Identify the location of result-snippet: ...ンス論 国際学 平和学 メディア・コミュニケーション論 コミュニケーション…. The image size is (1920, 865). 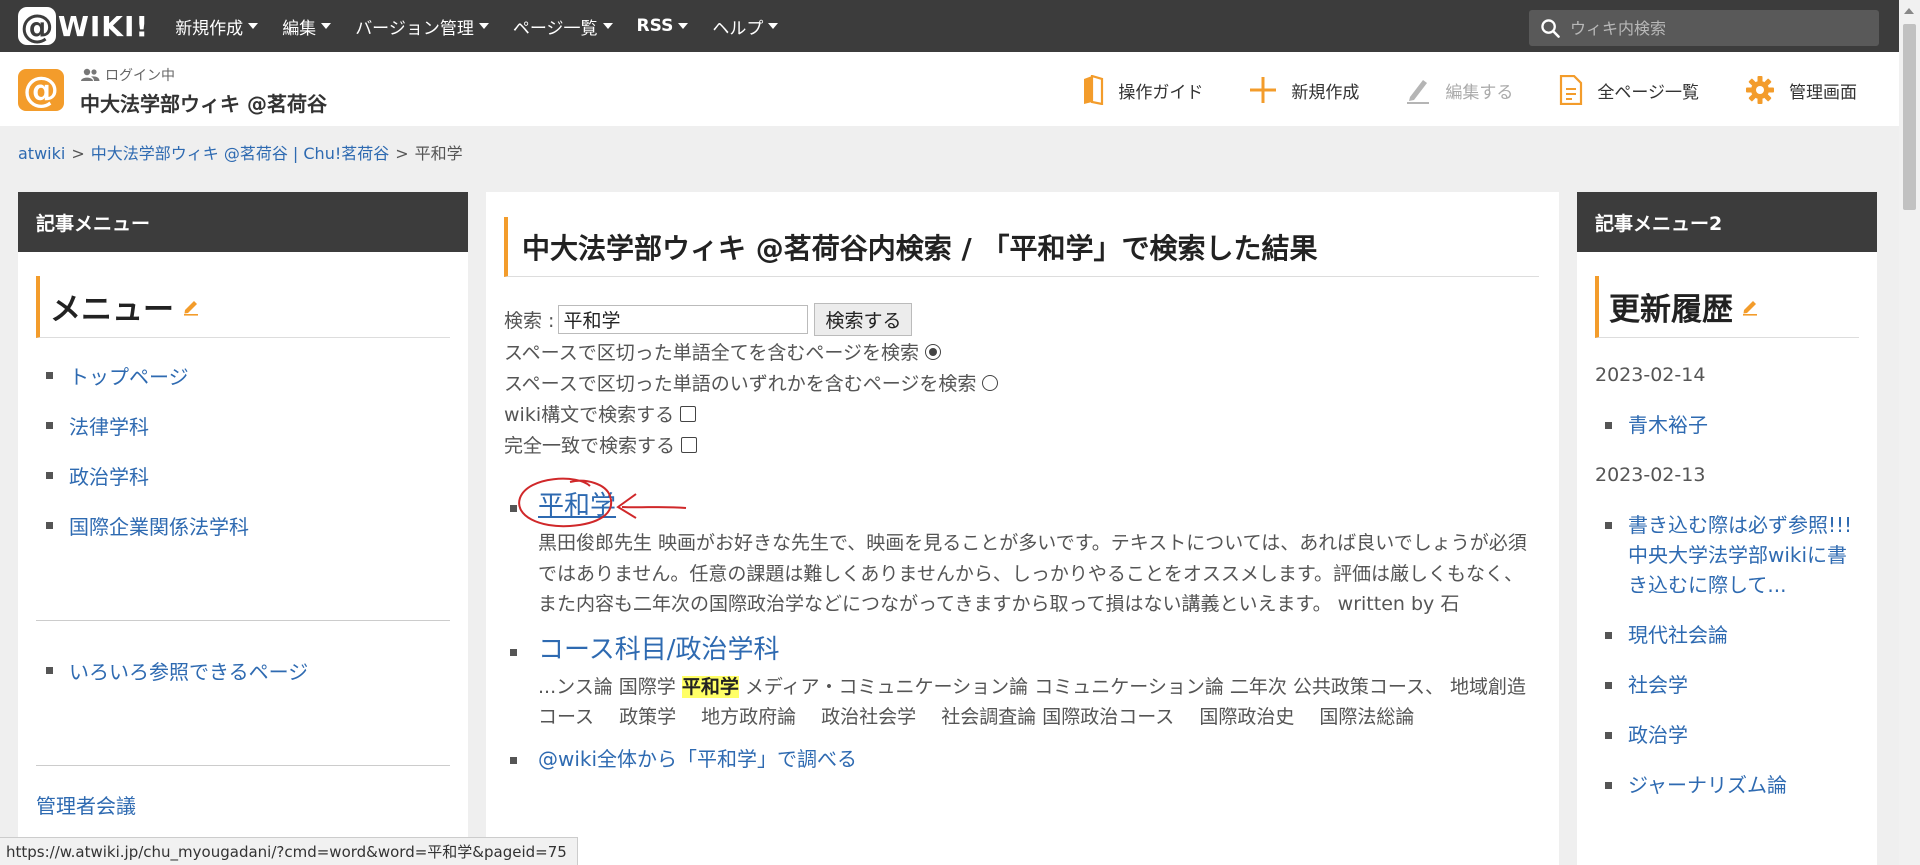
(1039, 702).